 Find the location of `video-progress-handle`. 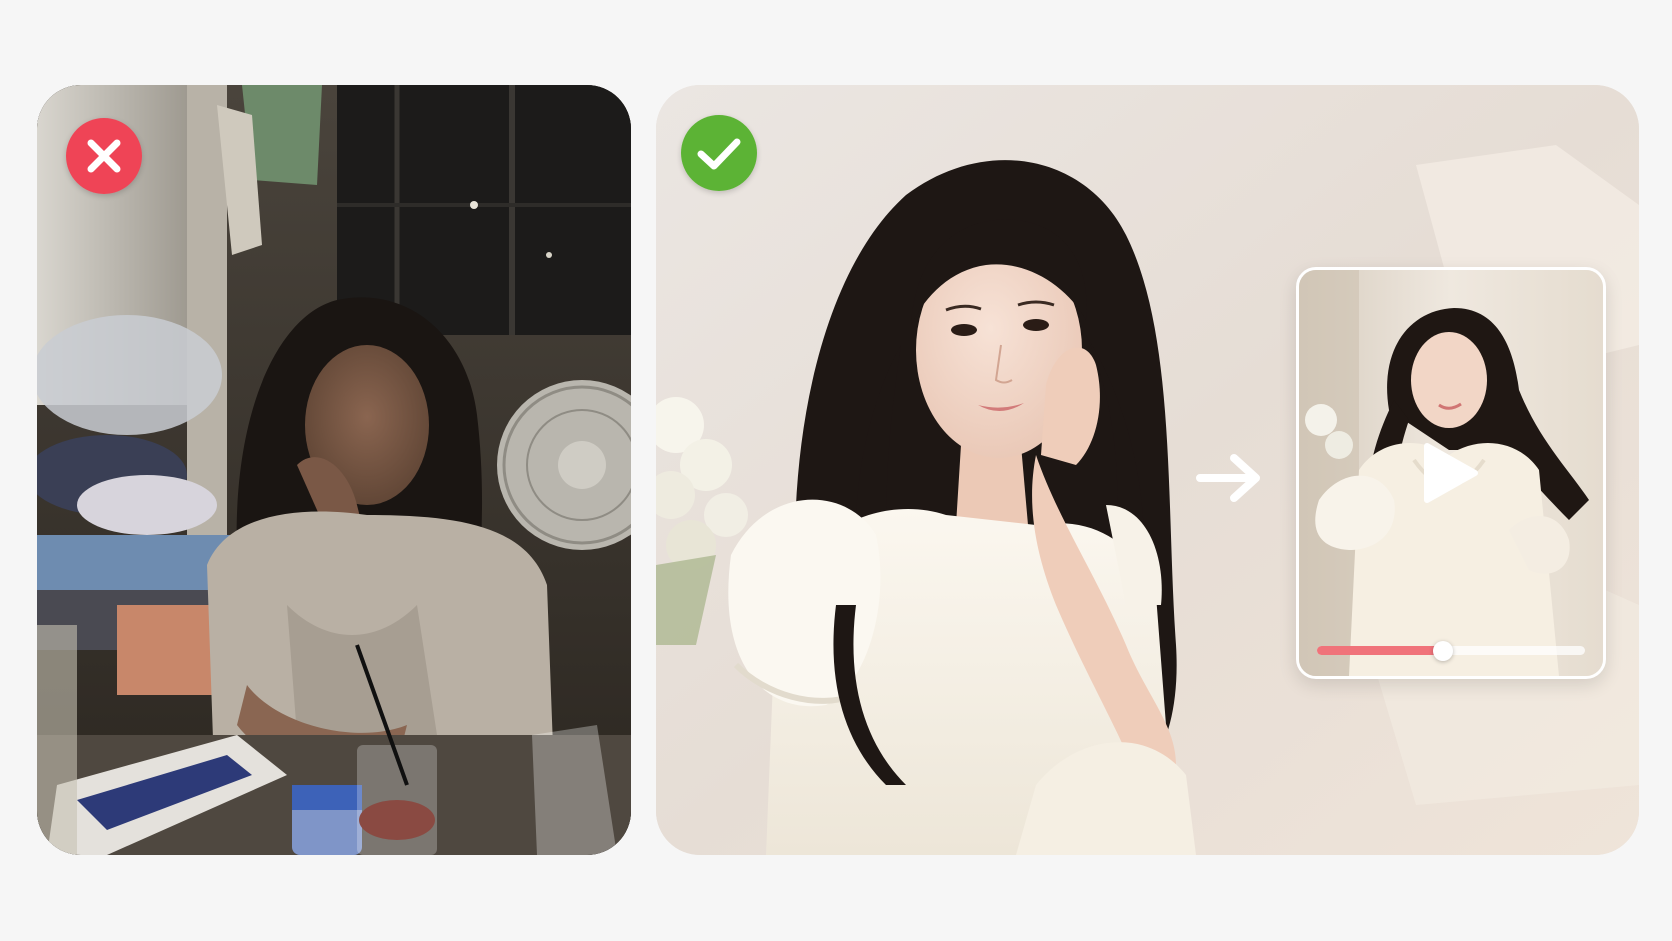

video-progress-handle is located at coordinates (1442, 650).